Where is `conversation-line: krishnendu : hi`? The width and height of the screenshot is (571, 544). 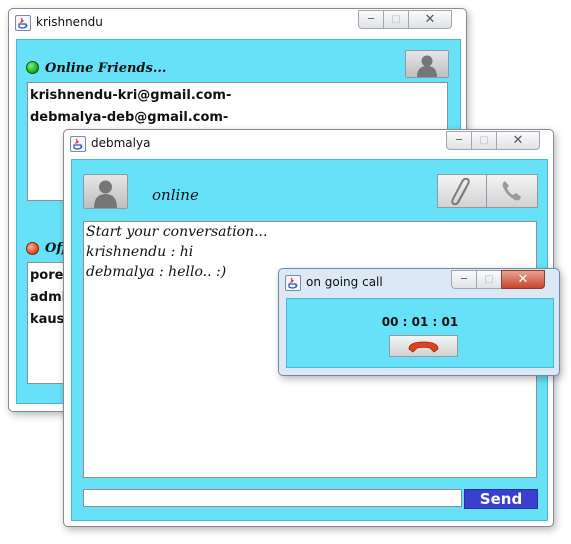
conversation-line: krishnendu : hi is located at coordinates (140, 252).